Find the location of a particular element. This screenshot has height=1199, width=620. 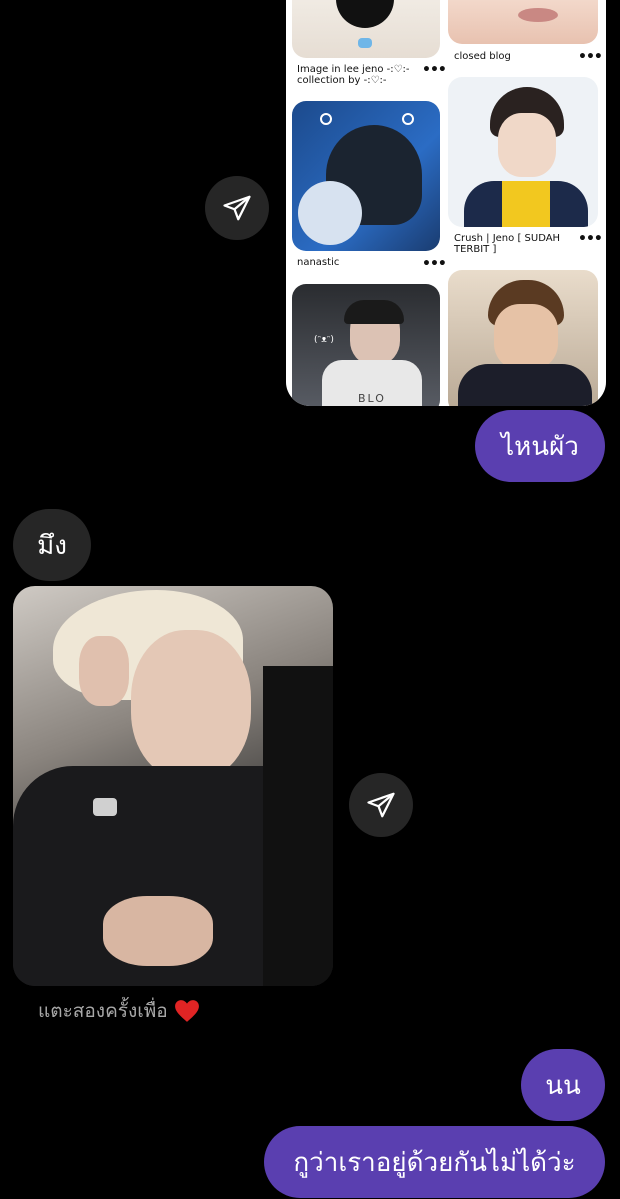

message-text: มึง is located at coordinates (52, 545).